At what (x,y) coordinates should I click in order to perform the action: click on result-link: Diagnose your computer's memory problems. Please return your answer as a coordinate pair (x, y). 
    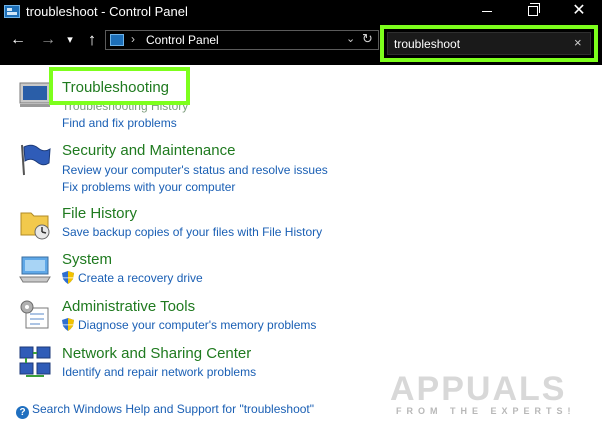
    Looking at the image, I should click on (189, 325).